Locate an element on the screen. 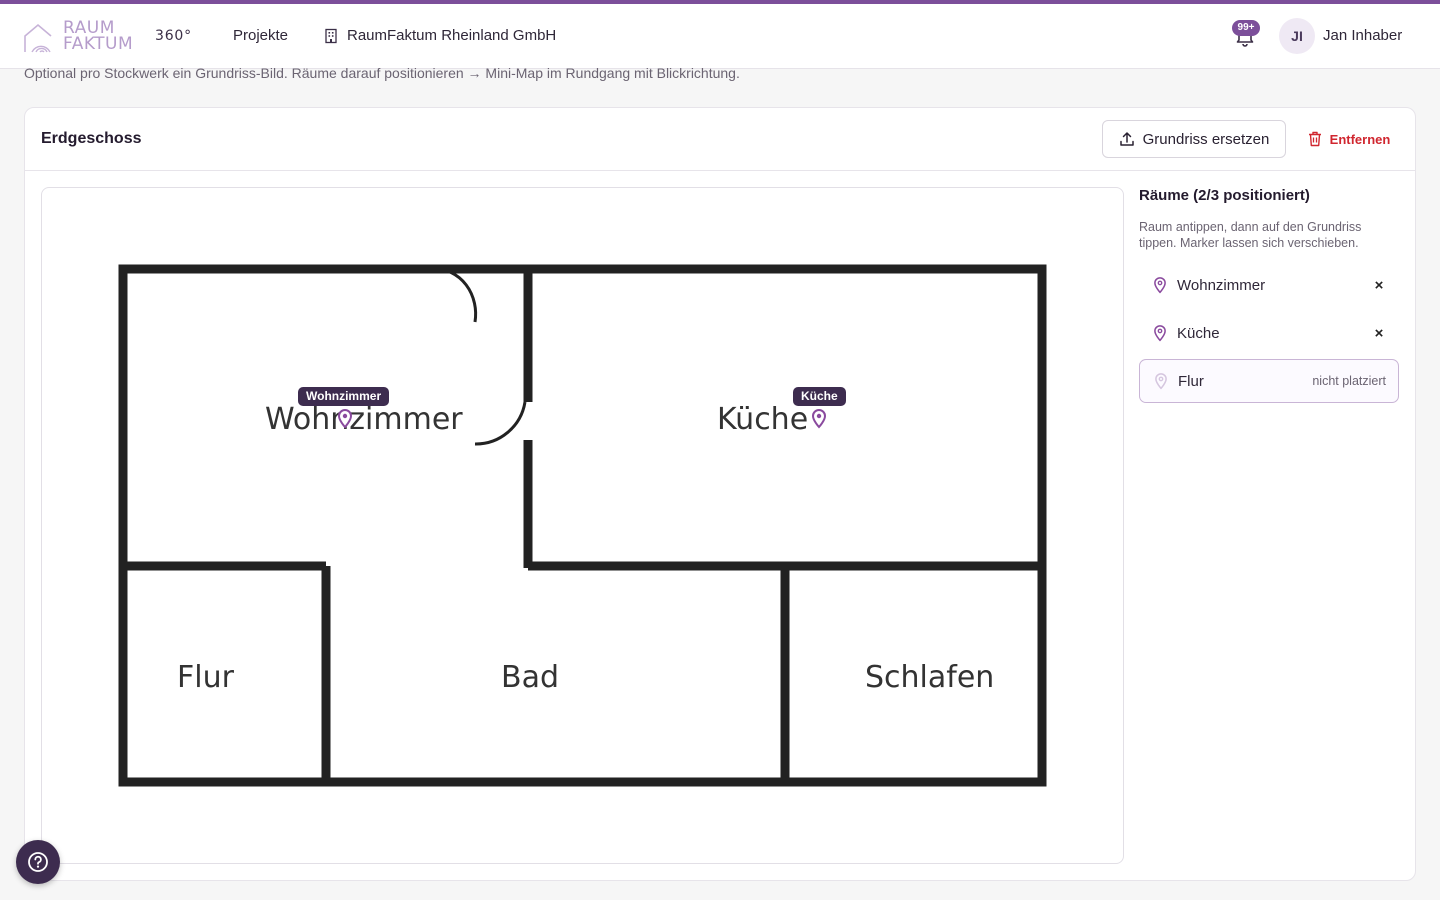 The height and width of the screenshot is (900, 1440). door-swing-top is located at coordinates (456, 295).